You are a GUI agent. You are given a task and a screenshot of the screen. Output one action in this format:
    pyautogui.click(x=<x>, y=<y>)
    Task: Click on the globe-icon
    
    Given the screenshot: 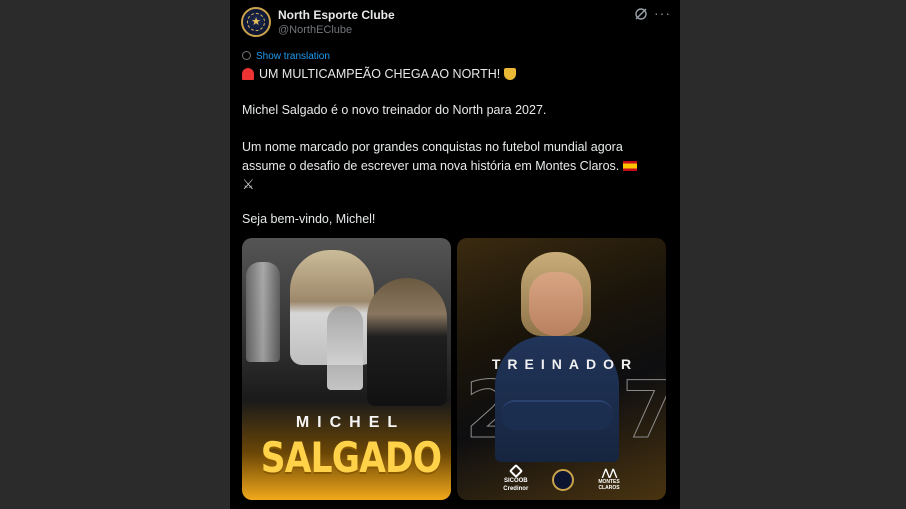 What is the action you would take?
    pyautogui.click(x=246, y=55)
    